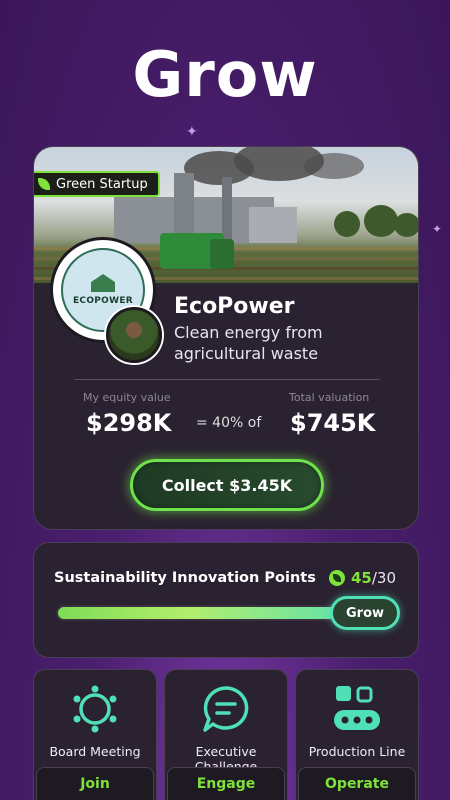  I want to click on join-button: Join, so click(95, 783).